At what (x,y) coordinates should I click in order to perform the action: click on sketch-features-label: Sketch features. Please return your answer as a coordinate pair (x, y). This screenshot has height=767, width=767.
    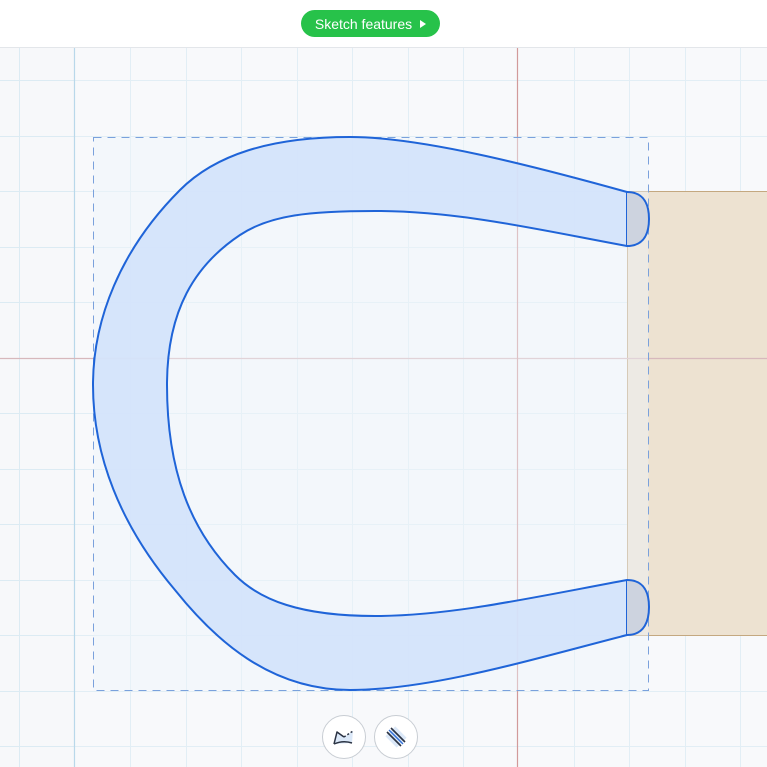
    Looking at the image, I should click on (363, 23).